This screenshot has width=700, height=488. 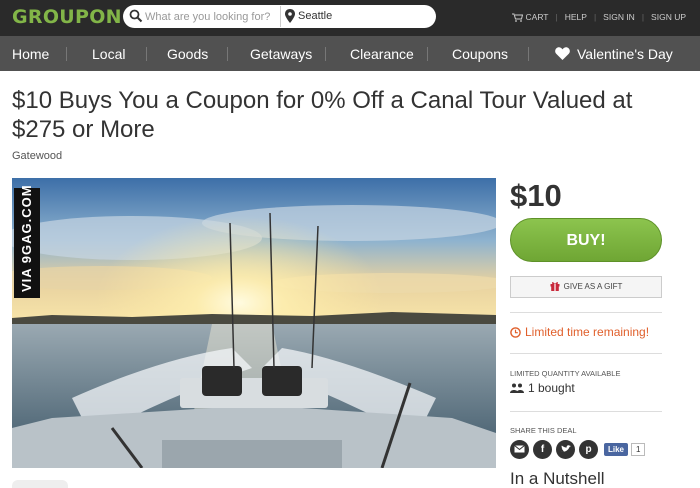 I want to click on twitter-share-icon, so click(x=565, y=449).